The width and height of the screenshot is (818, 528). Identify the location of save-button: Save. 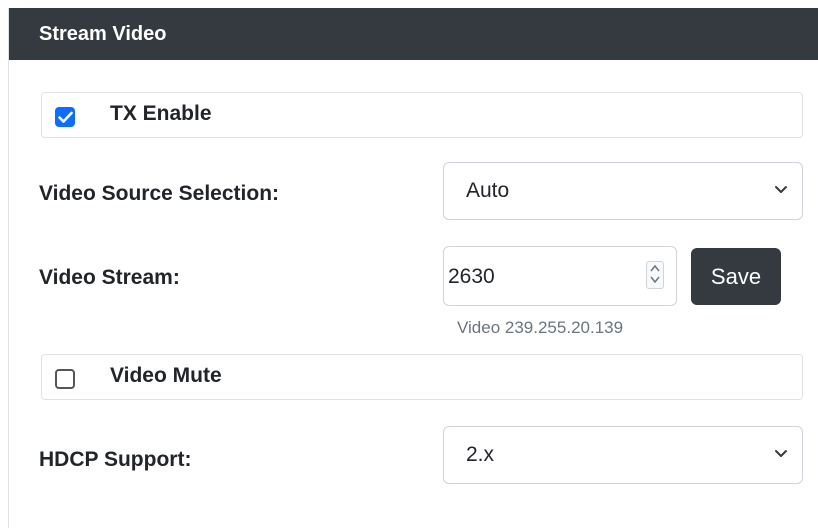
(736, 276).